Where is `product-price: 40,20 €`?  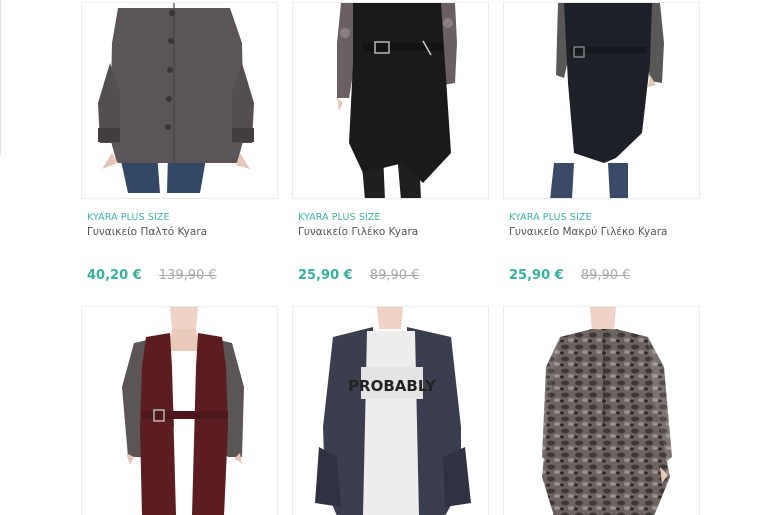
product-price: 40,20 € is located at coordinates (114, 275).